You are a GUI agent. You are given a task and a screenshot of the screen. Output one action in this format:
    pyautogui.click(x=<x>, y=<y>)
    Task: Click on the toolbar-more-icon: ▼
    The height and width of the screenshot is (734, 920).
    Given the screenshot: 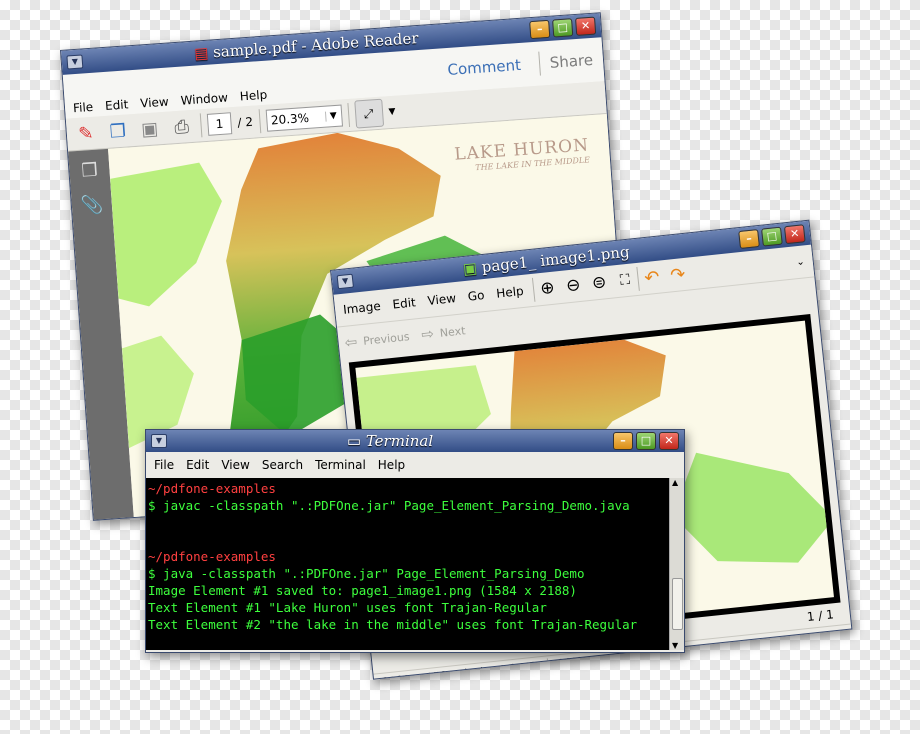 What is the action you would take?
    pyautogui.click(x=392, y=112)
    